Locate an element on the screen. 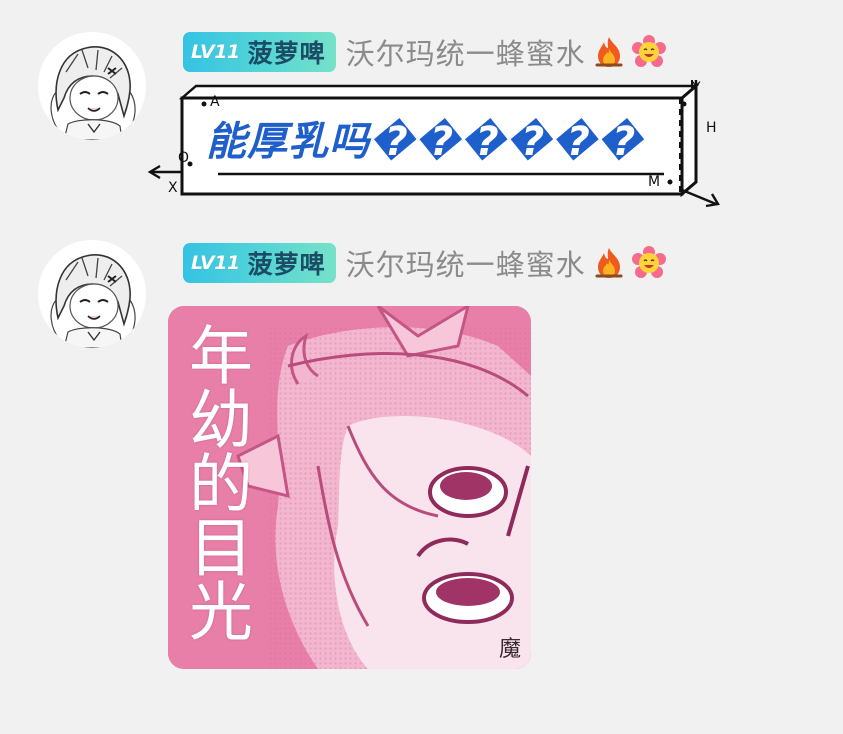 The image size is (843, 734). axis-label-a: A is located at coordinates (215, 102).